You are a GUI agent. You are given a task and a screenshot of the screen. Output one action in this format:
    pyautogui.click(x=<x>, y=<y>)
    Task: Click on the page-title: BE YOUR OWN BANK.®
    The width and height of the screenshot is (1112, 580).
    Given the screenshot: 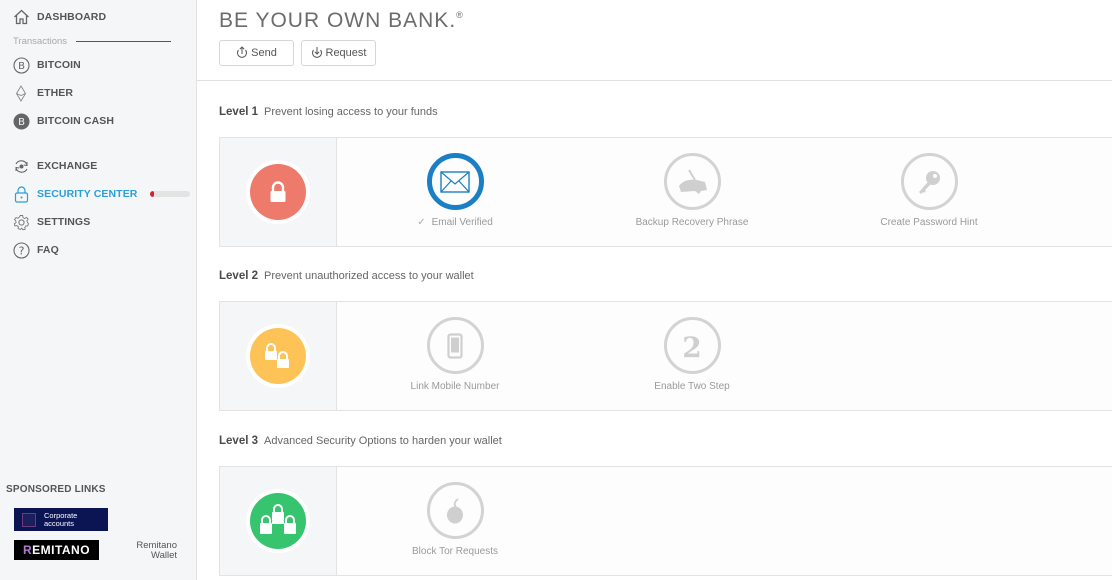 What is the action you would take?
    pyautogui.click(x=341, y=21)
    